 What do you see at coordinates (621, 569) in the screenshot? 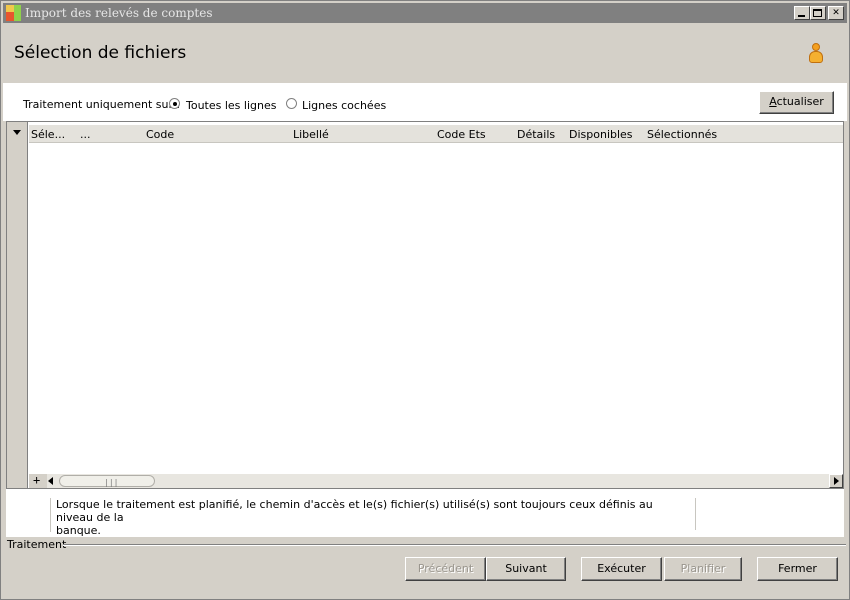
I see `execute-button: Exécuter` at bounding box center [621, 569].